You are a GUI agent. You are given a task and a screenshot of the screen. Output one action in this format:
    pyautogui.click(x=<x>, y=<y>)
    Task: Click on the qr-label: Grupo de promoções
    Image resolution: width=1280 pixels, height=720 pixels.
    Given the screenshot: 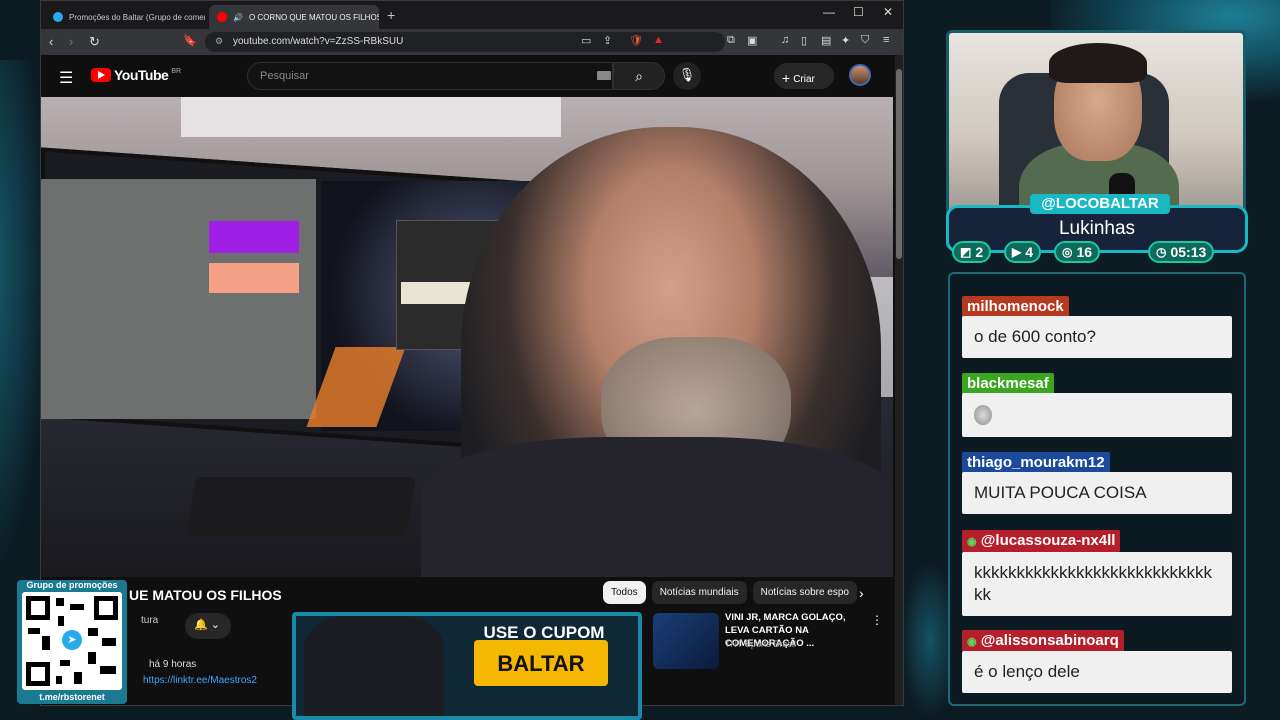 What is the action you would take?
    pyautogui.click(x=72, y=585)
    